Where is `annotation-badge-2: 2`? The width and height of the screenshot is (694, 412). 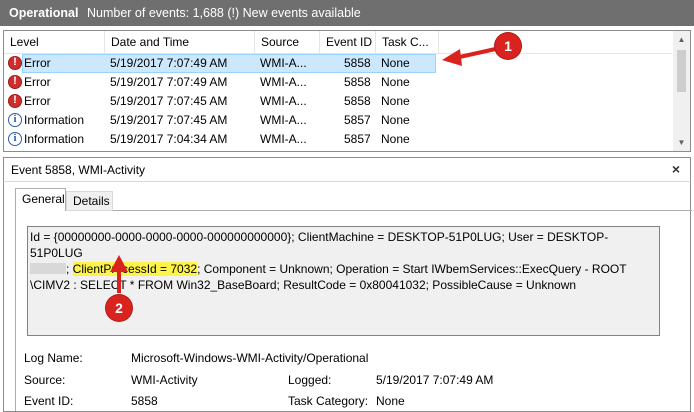 annotation-badge-2: 2 is located at coordinates (119, 308).